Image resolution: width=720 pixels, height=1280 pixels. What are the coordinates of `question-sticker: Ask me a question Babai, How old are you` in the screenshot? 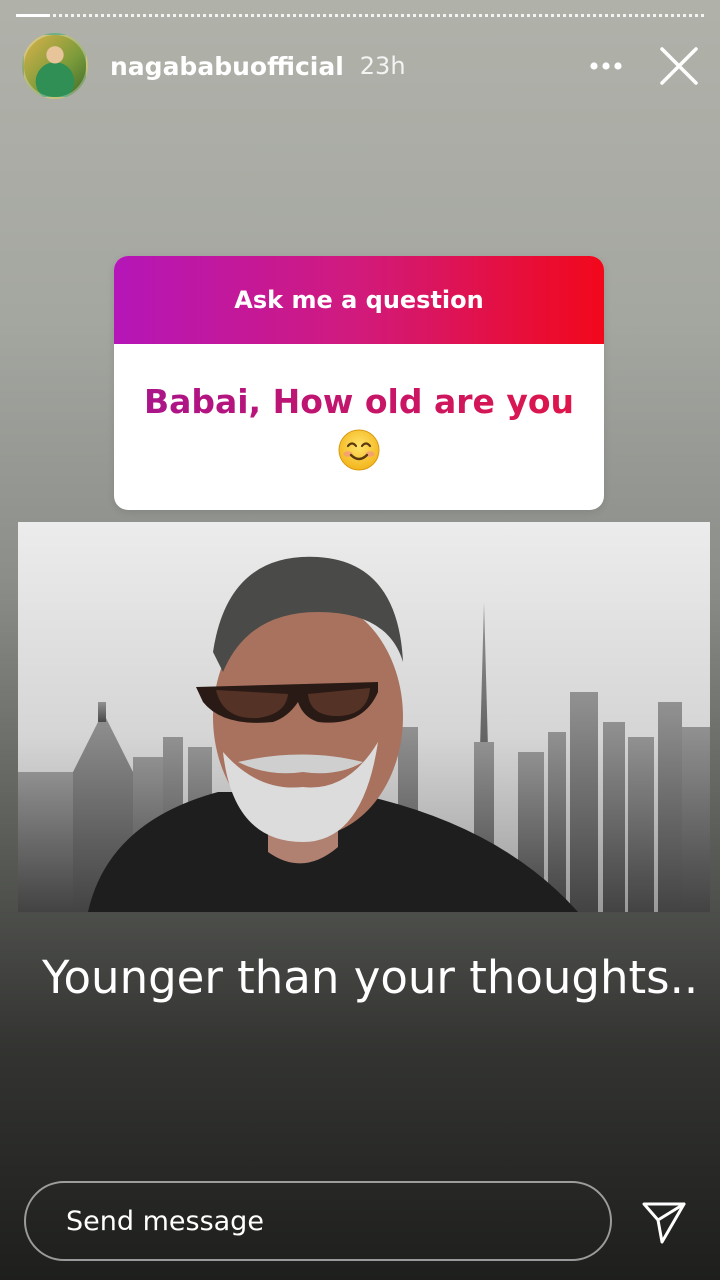 It's located at (359, 383).